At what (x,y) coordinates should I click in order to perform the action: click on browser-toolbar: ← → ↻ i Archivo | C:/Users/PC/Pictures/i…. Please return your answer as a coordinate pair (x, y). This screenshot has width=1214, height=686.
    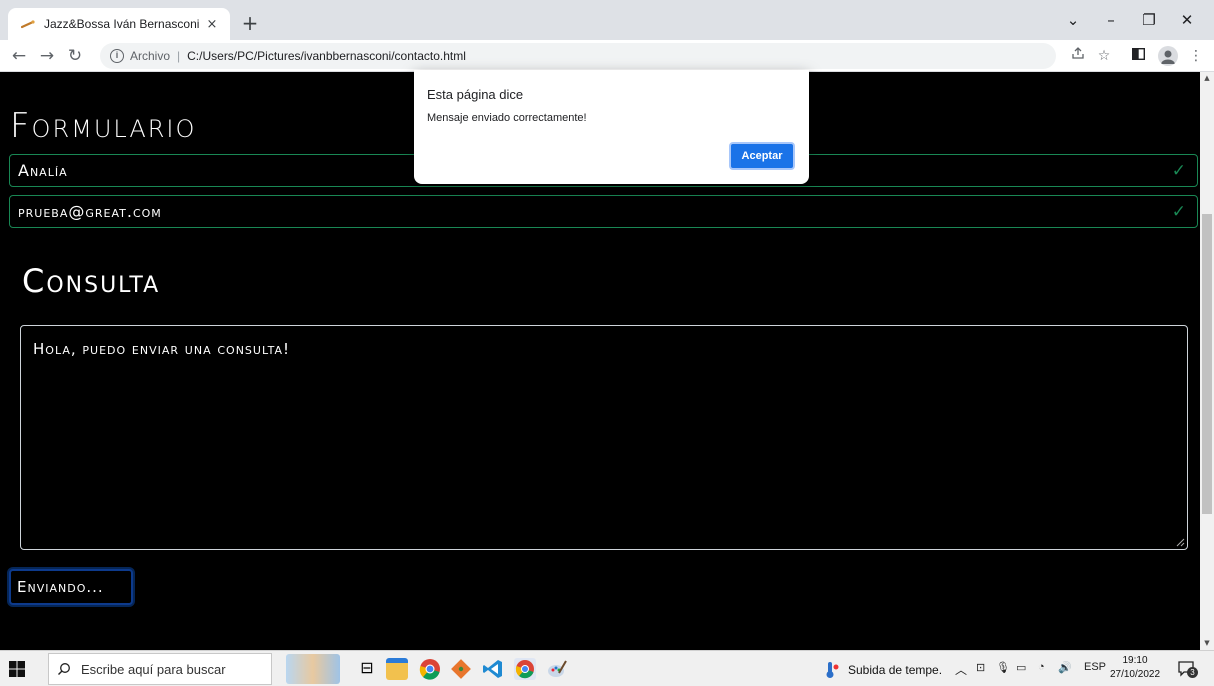
    Looking at the image, I should click on (607, 56).